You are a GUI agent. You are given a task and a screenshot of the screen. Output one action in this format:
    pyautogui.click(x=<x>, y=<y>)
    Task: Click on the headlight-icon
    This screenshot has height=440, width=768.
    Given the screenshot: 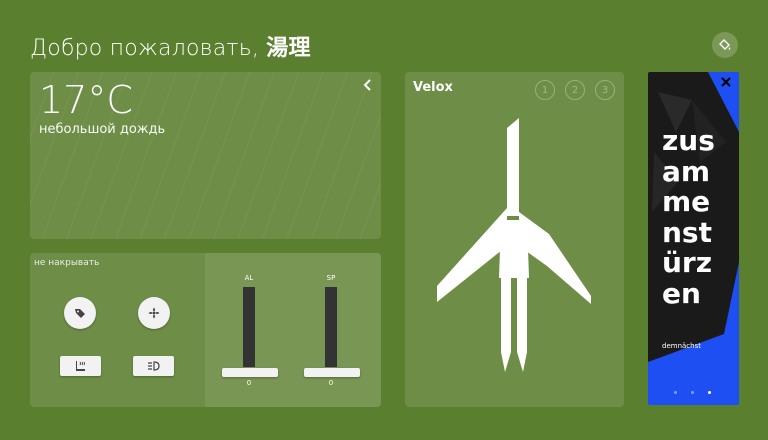 What is the action you would take?
    pyautogui.click(x=153, y=366)
    